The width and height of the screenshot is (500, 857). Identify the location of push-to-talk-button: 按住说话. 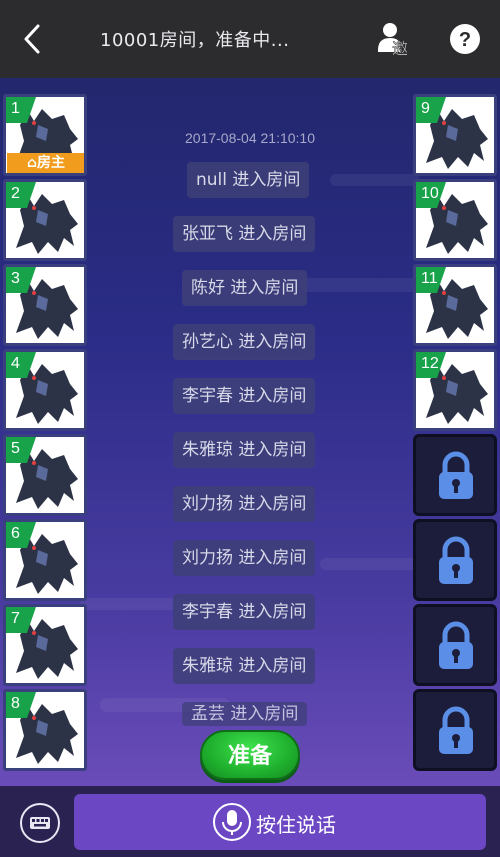
(280, 822).